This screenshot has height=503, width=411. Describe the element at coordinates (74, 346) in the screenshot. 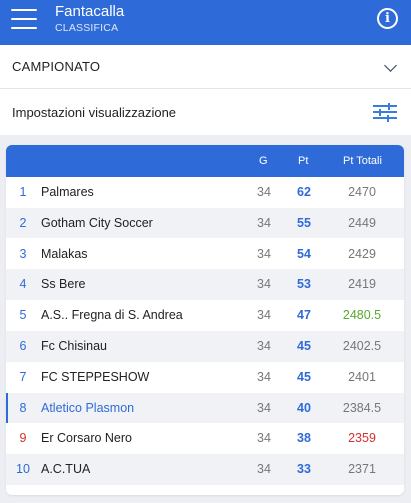

I see `team-name: Fc Chisinau` at that location.